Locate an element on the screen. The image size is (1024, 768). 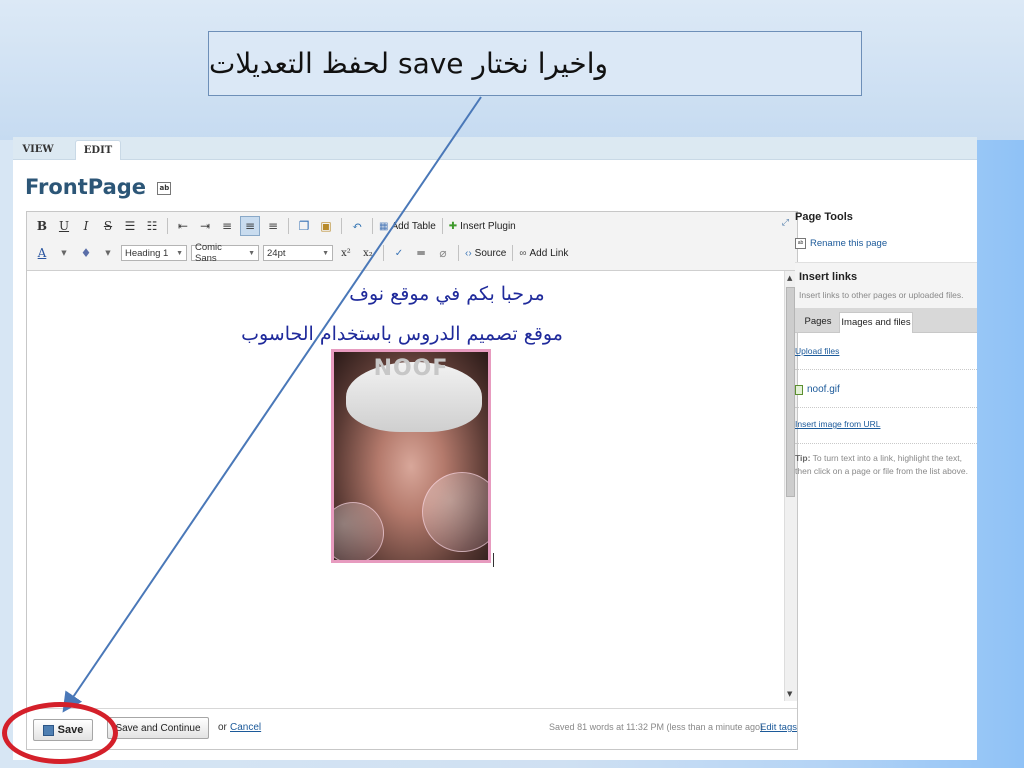
image-watermark-text: NOOF is located at coordinates (411, 368).